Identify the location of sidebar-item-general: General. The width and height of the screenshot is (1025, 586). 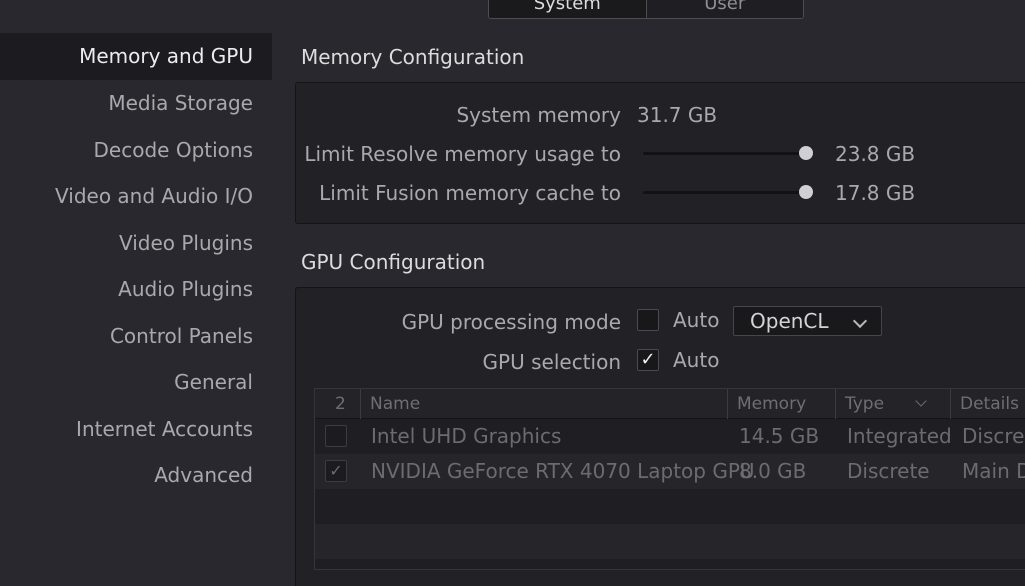
(136, 382).